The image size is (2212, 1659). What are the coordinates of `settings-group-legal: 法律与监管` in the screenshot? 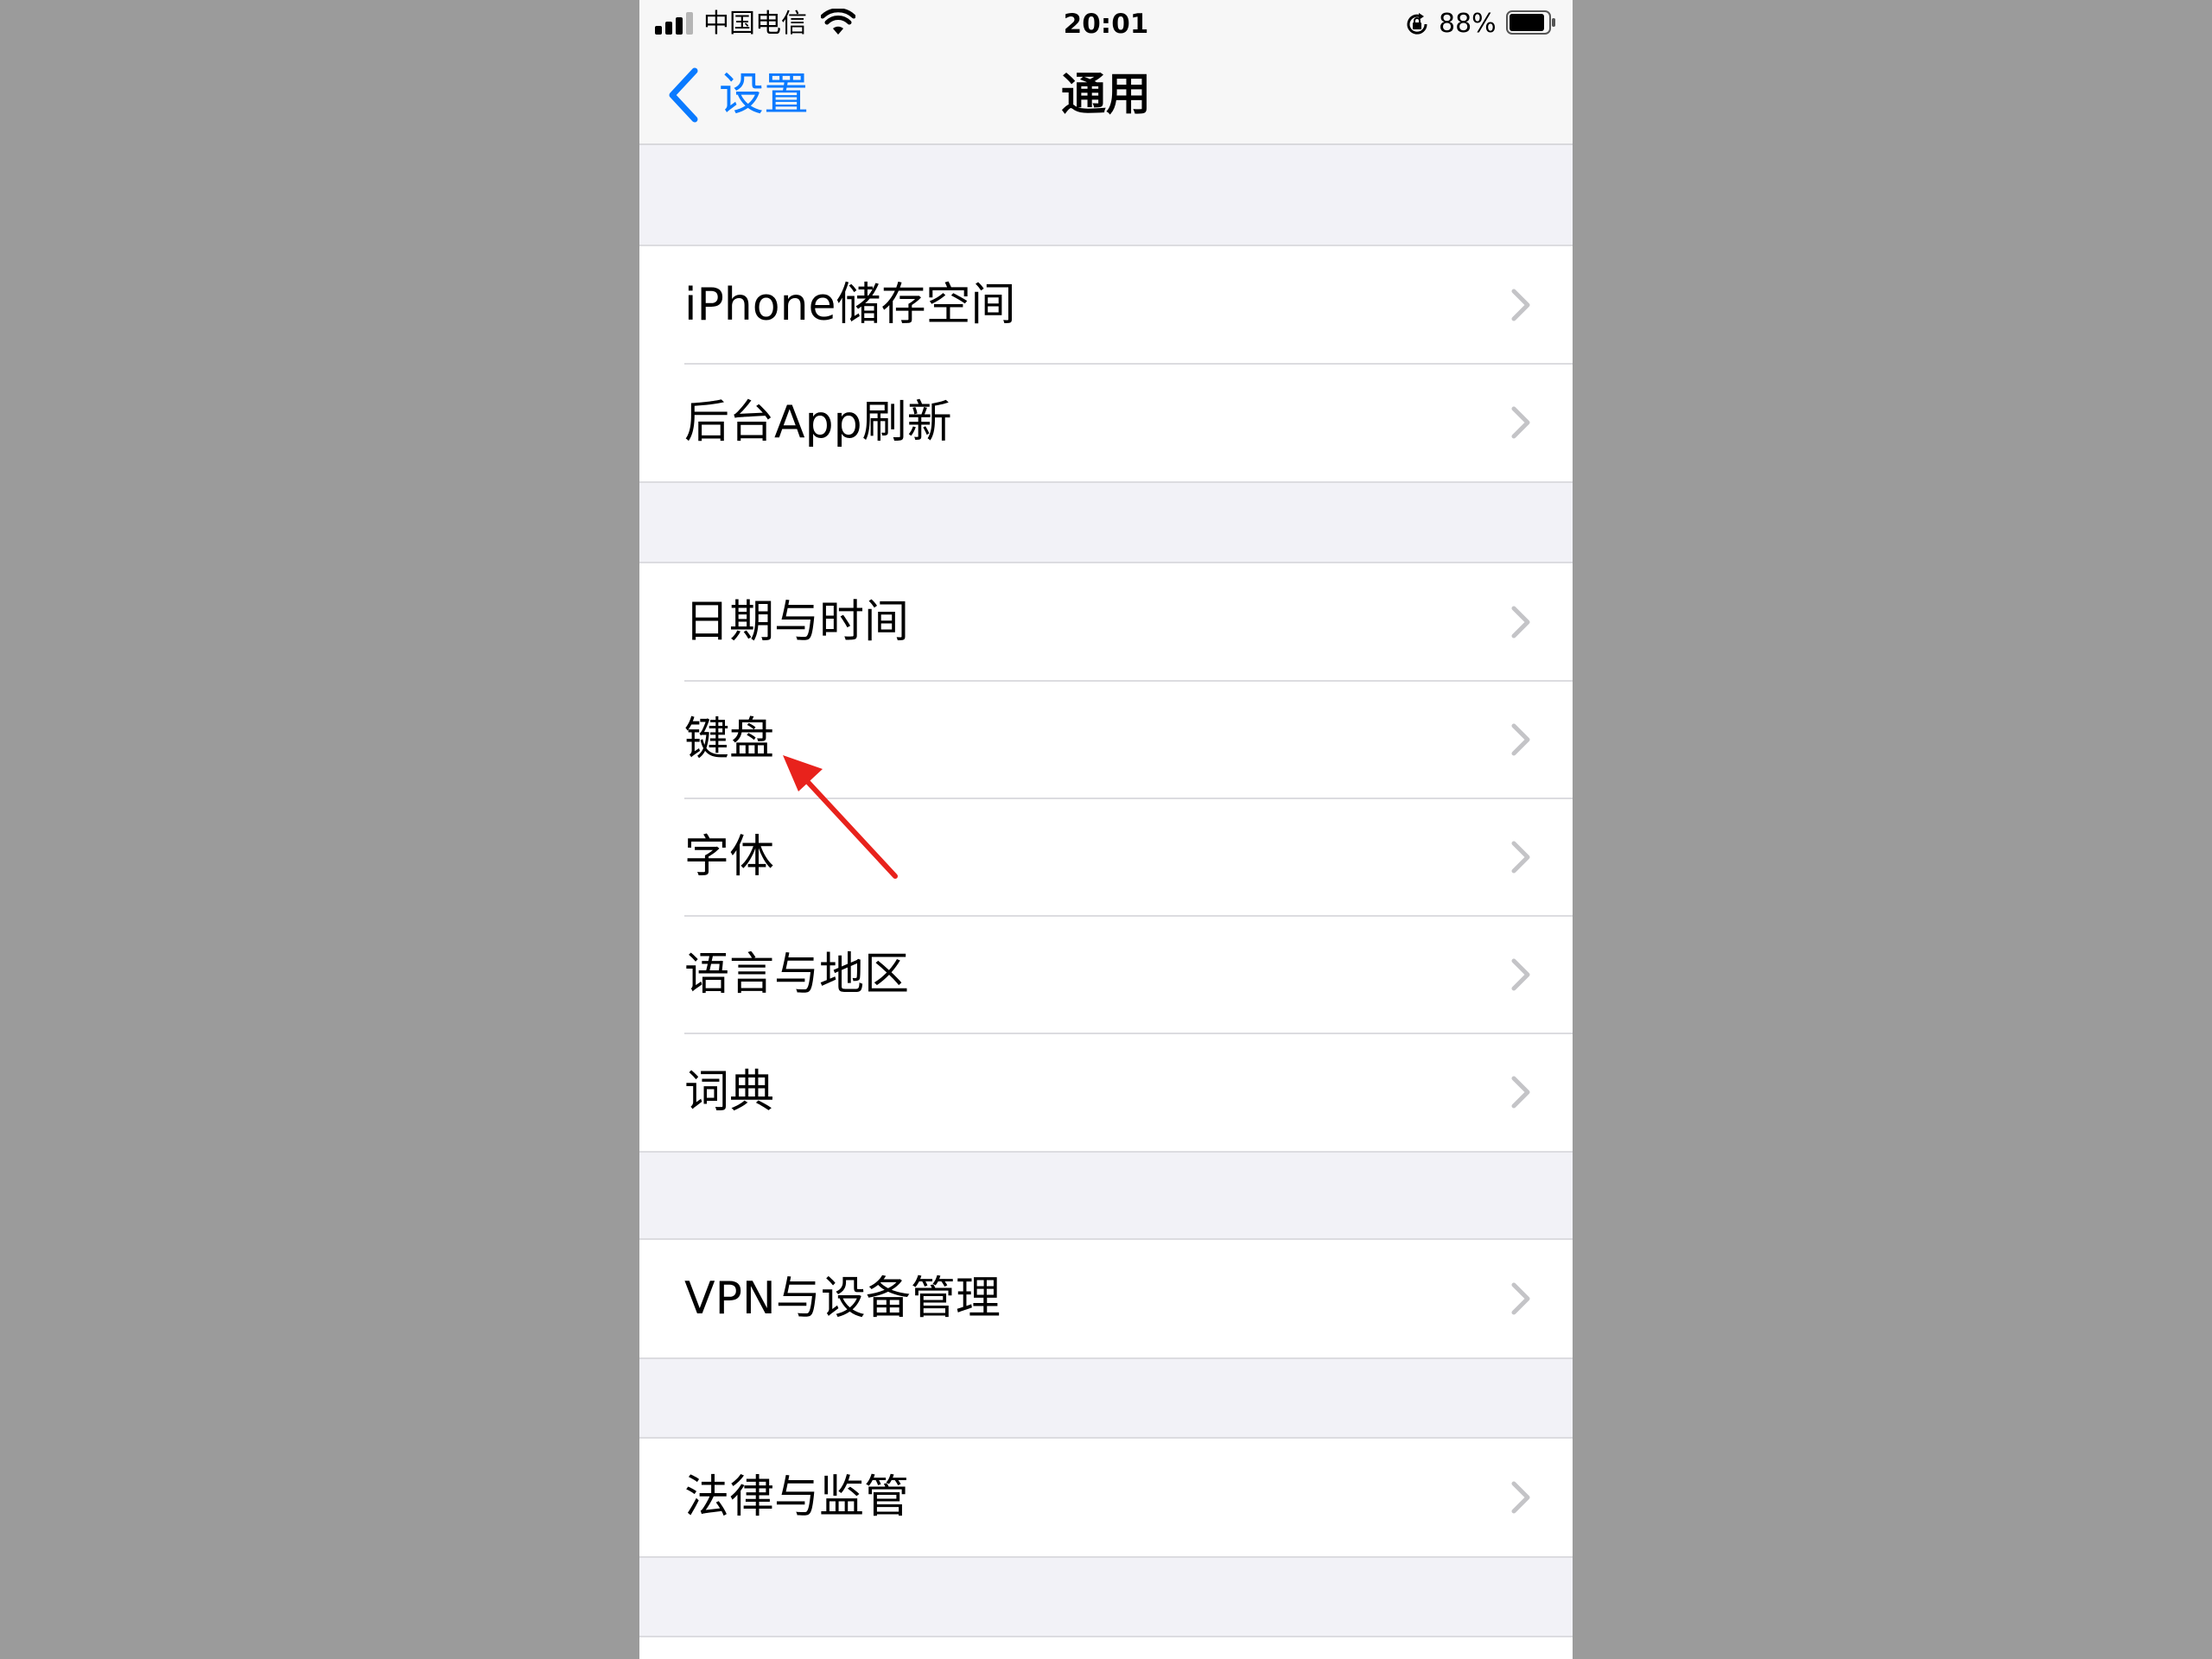 It's located at (1106, 1497).